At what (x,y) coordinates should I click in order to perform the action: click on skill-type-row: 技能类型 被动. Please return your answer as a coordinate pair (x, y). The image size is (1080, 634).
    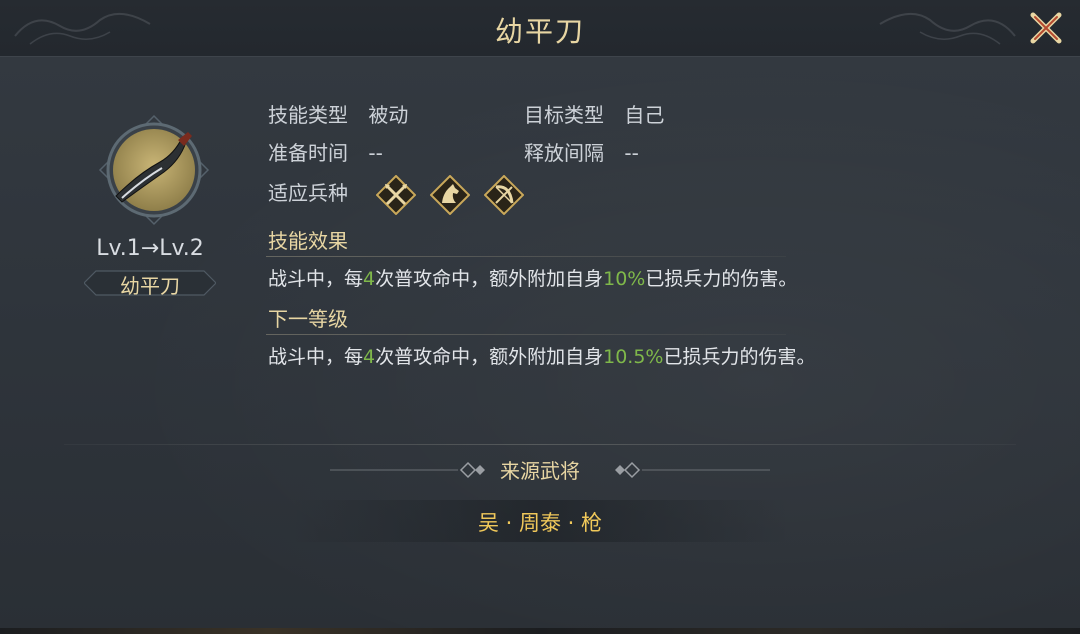
    Looking at the image, I should click on (338, 115).